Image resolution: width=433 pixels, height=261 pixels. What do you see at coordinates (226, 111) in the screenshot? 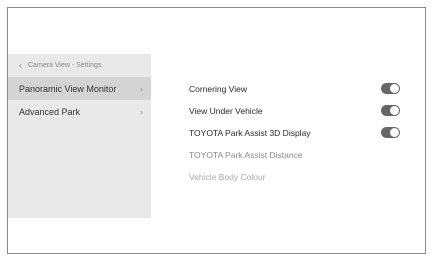
I see `setting-label: View Under Vehicle` at bounding box center [226, 111].